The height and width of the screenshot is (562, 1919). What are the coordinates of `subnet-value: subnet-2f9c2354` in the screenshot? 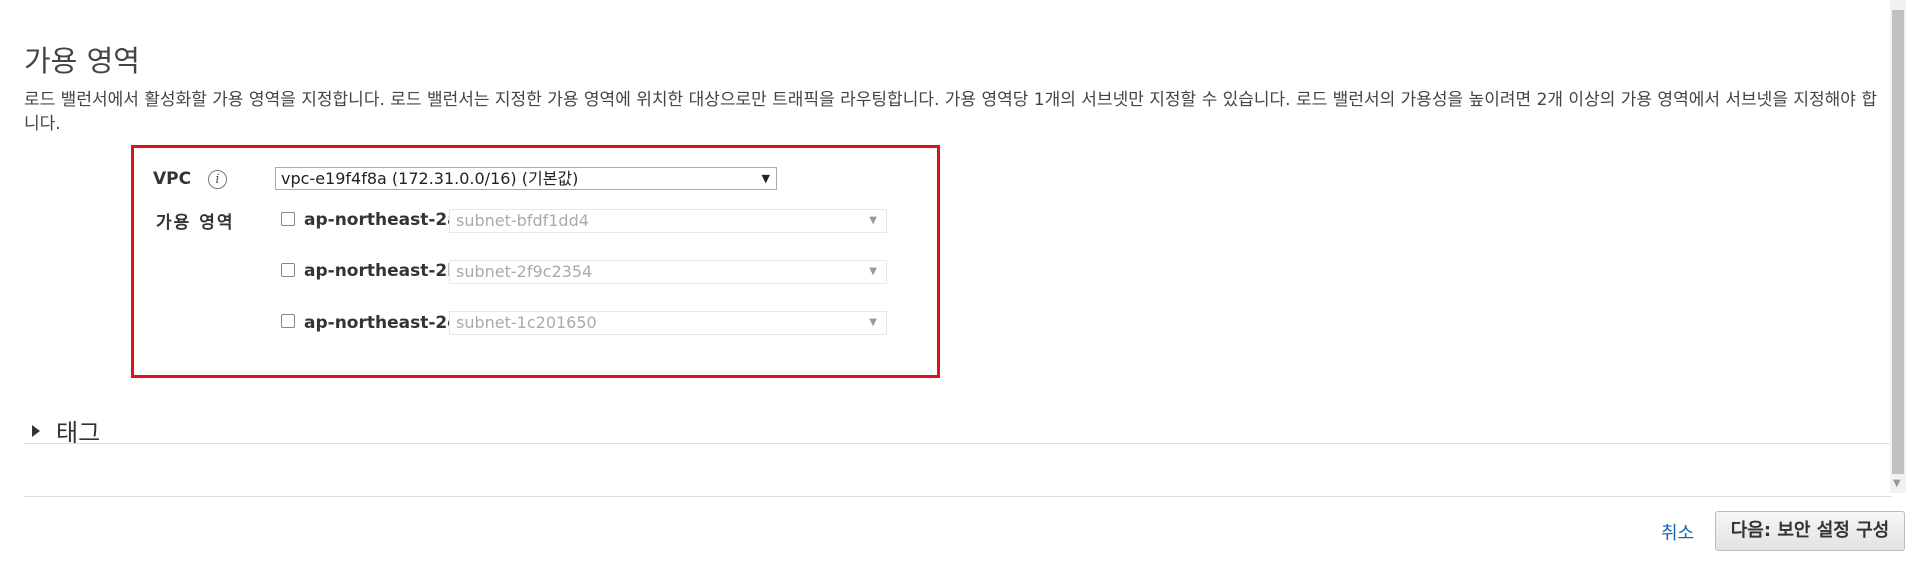 It's located at (524, 271).